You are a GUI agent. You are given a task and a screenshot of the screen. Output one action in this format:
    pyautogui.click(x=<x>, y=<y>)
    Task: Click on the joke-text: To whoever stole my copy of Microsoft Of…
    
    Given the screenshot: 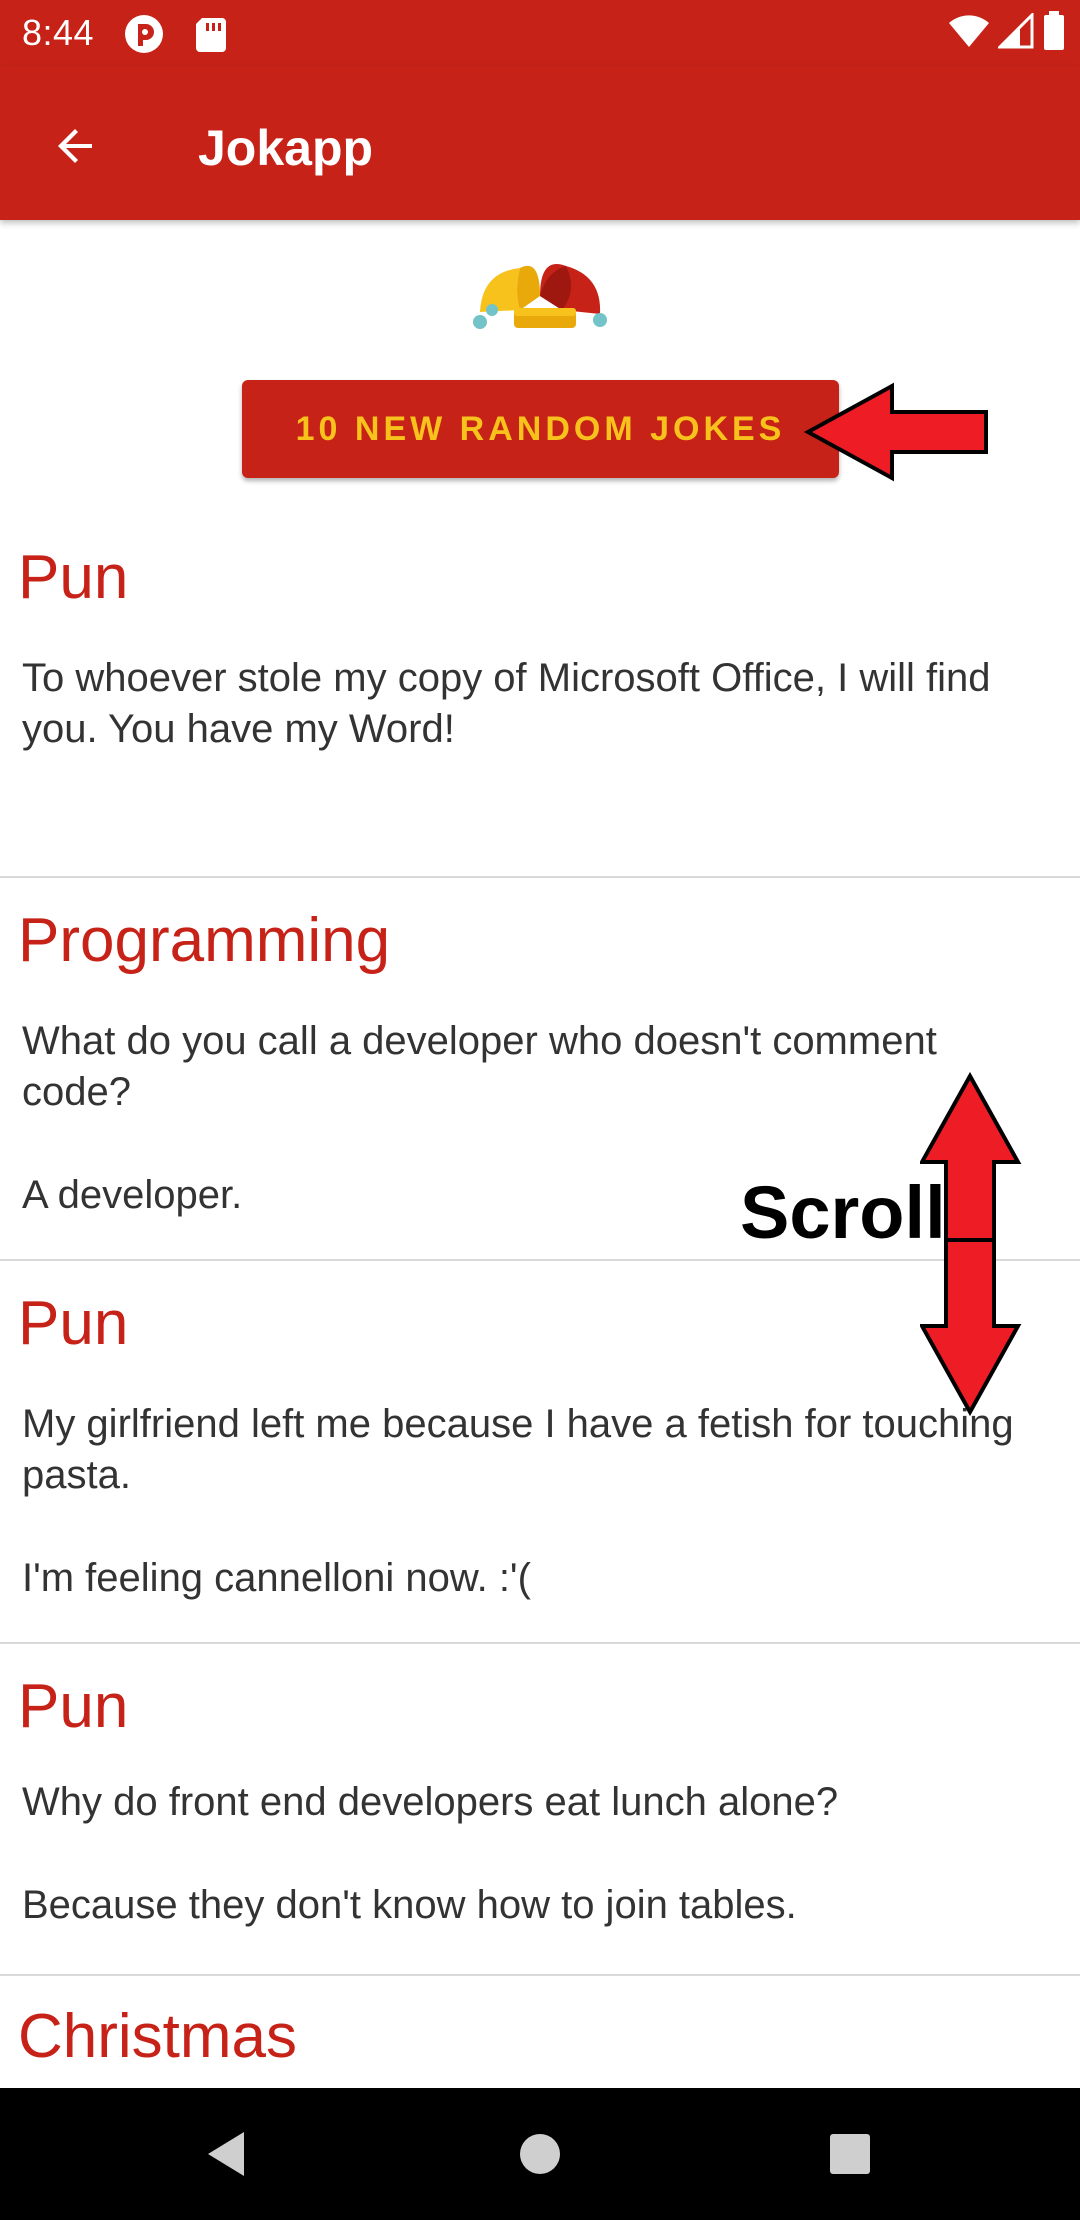 What is the action you would take?
    pyautogui.click(x=532, y=704)
    